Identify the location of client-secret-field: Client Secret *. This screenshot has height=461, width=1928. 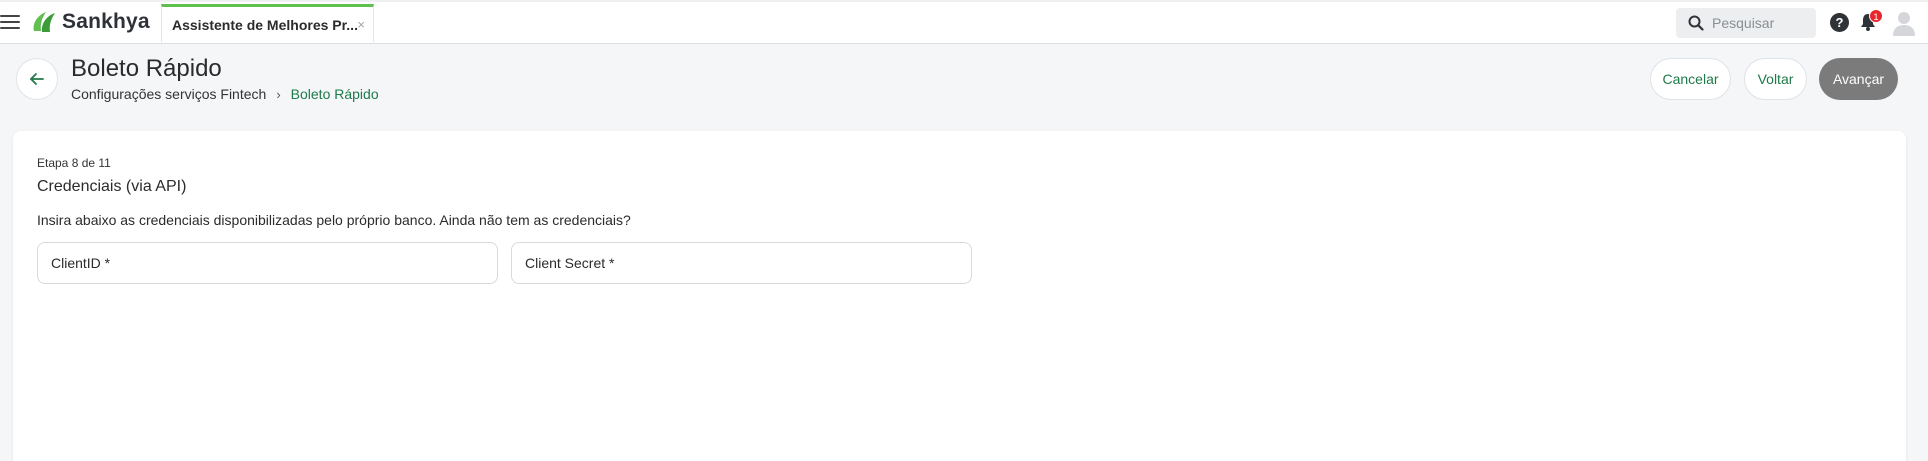
(741, 263).